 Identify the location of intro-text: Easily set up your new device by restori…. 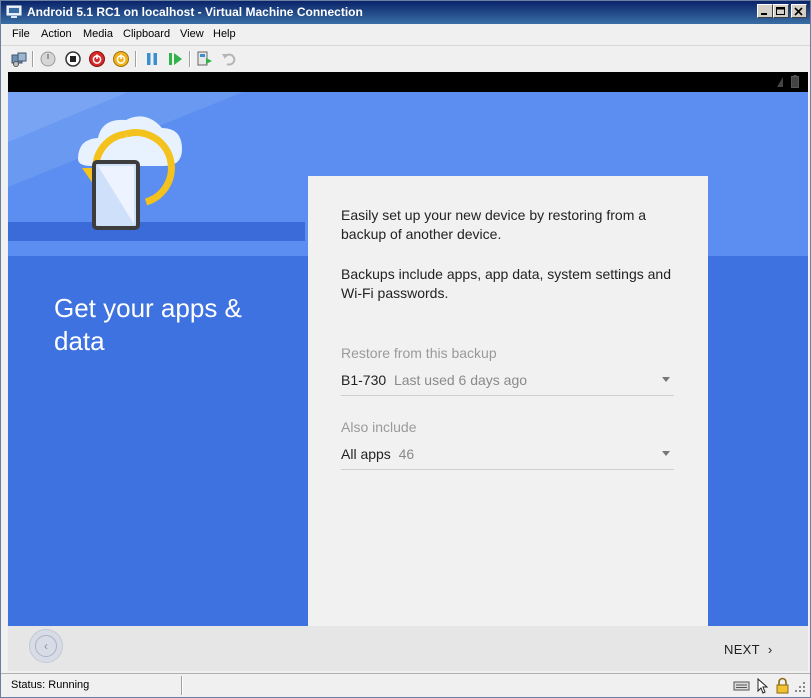
(494, 224).